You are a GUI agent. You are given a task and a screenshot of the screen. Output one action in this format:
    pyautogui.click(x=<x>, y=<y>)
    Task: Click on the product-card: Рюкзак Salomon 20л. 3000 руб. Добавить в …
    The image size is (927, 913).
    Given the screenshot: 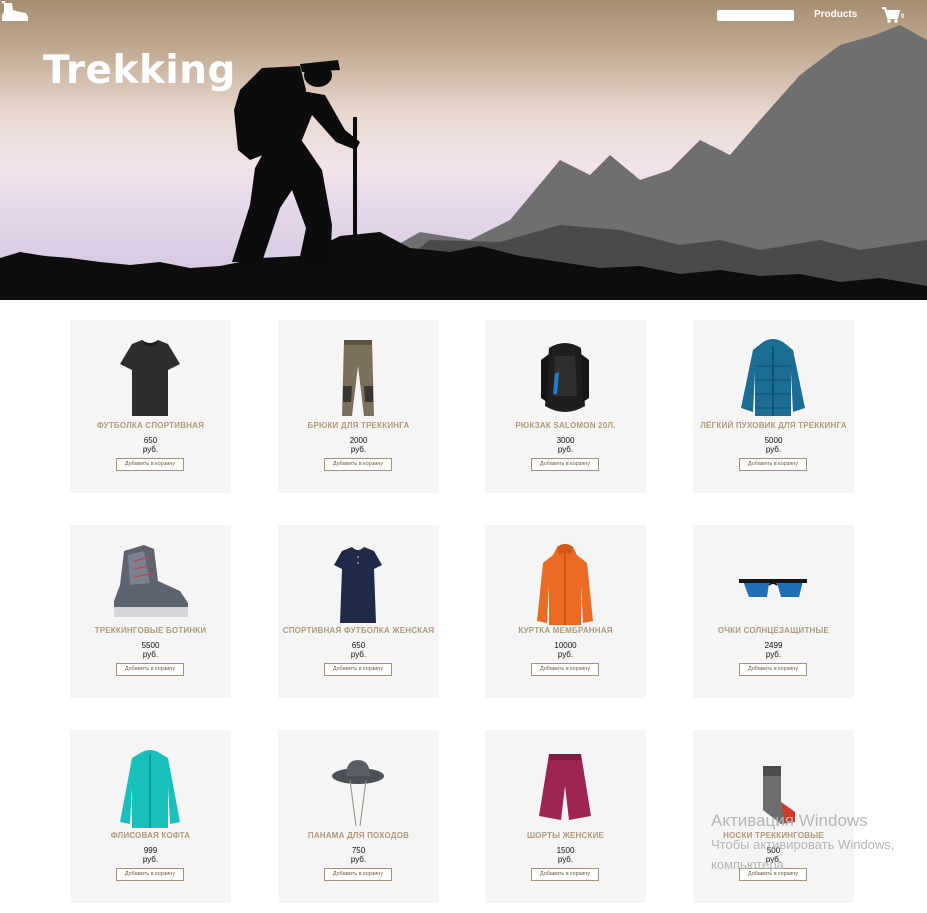 What is the action you would take?
    pyautogui.click(x=565, y=406)
    